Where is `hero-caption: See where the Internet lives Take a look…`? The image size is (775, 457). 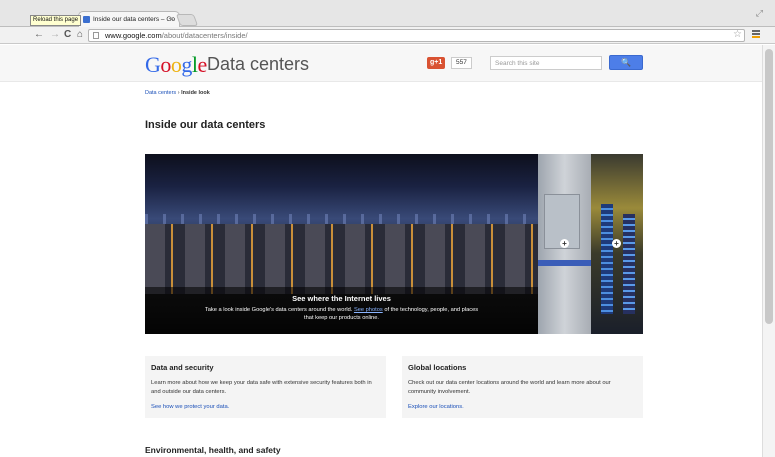
hero-caption: See where the Internet lives Take a look… is located at coordinates (341, 310).